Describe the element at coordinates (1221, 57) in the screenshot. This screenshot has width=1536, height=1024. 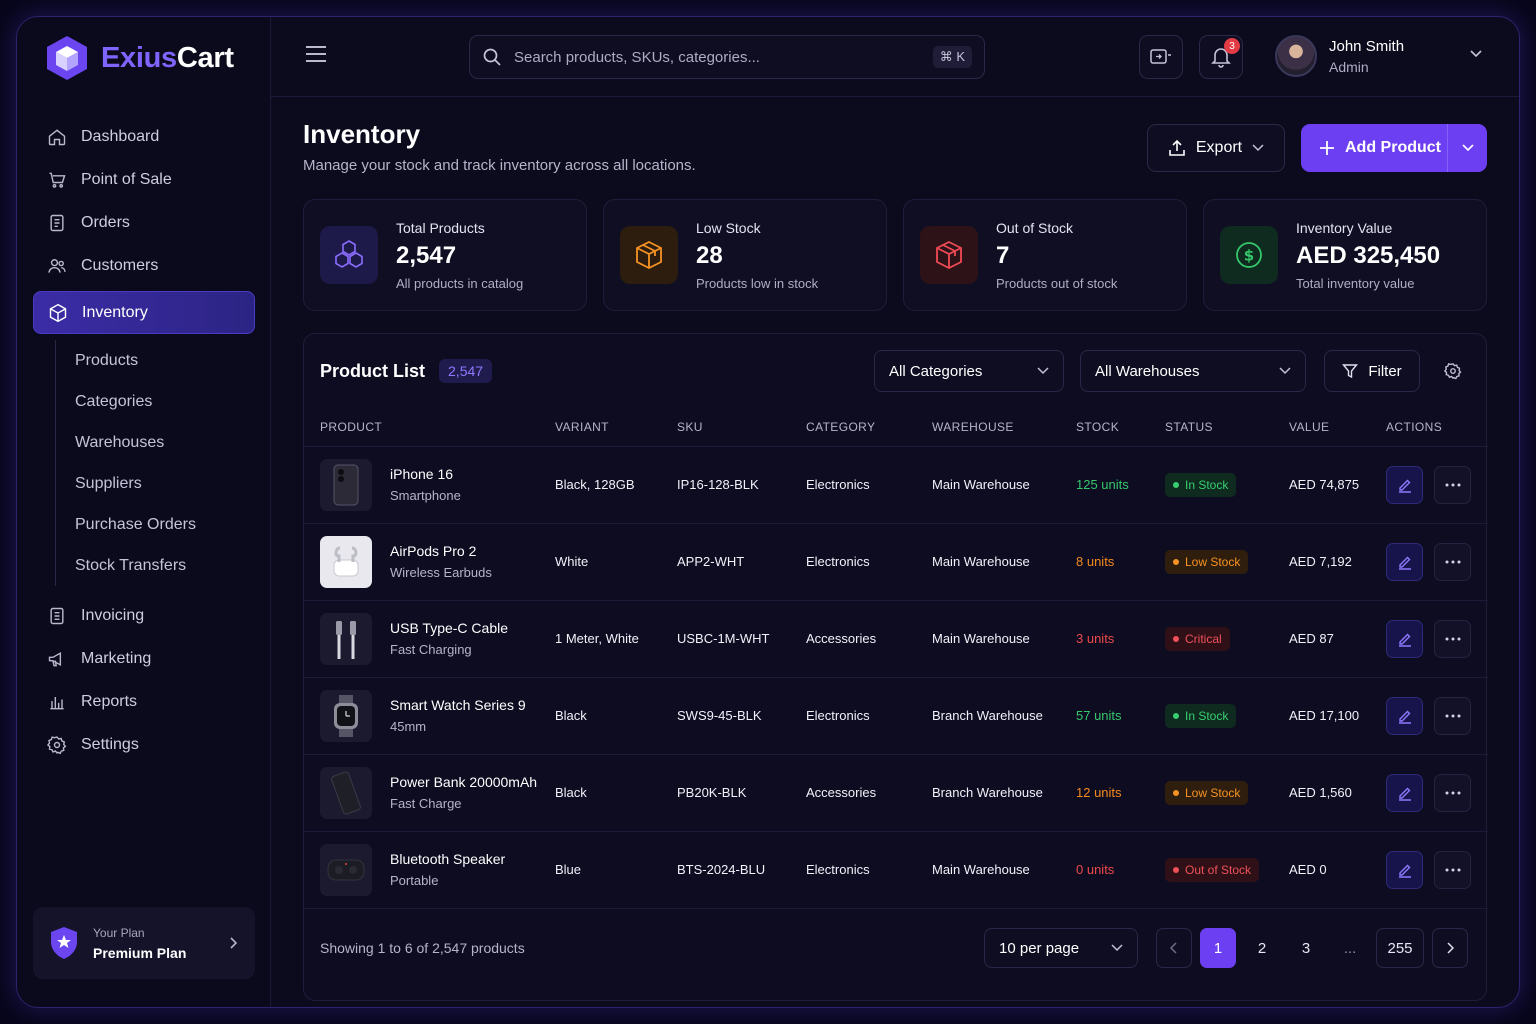
I see `notifications-button: 3` at that location.